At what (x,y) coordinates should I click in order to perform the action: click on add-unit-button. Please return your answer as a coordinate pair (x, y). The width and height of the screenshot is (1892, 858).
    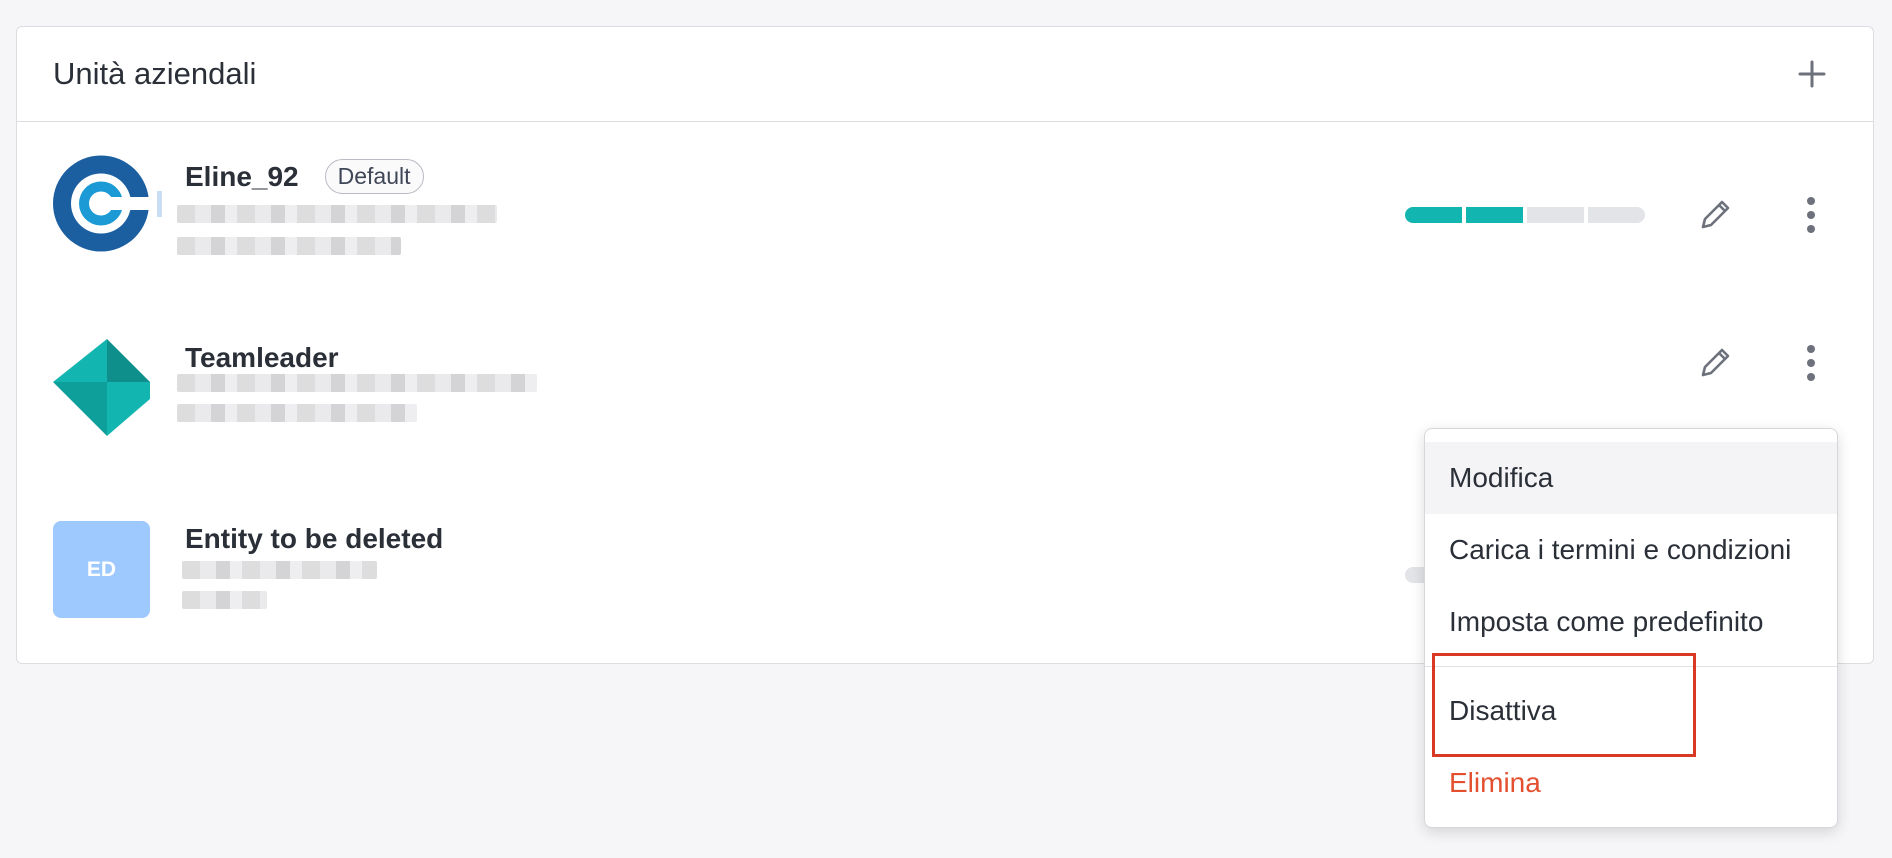
    Looking at the image, I should click on (1812, 74).